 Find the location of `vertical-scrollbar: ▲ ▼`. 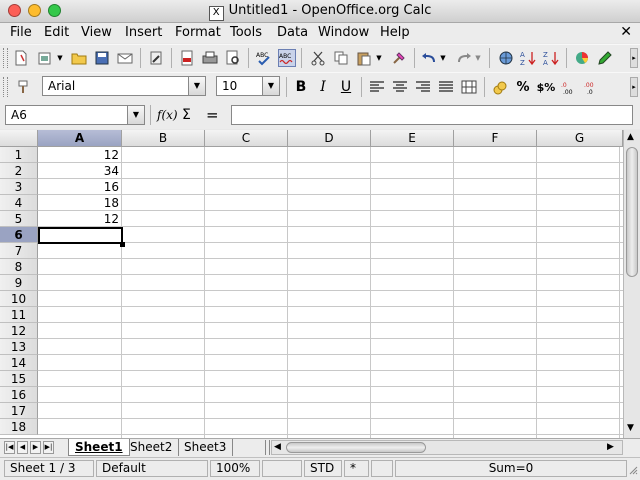

vertical-scrollbar: ▲ ▼ is located at coordinates (631, 284).